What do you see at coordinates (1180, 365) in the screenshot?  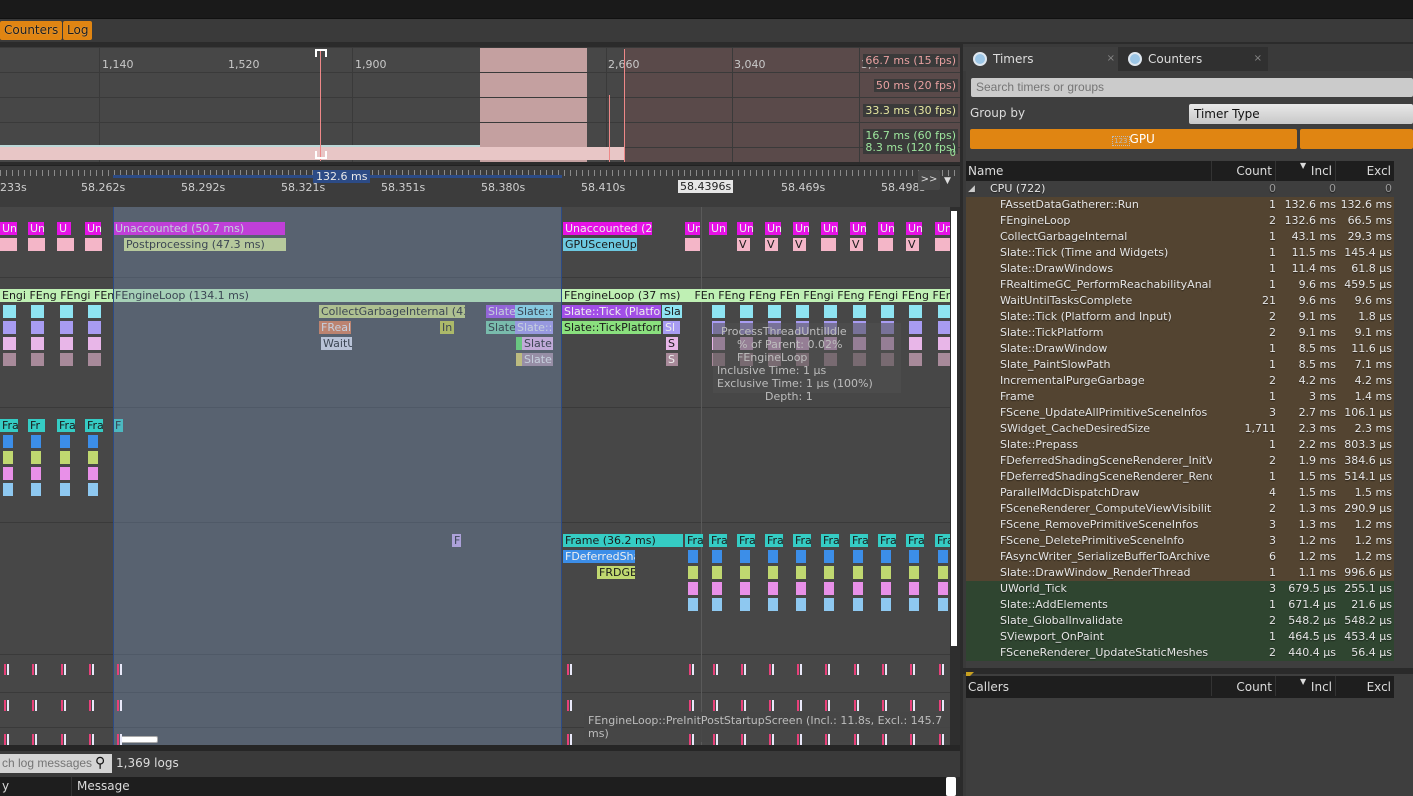 I see `timer-row: Slate_PaintSlowPath 1 8.5 ms 7.1 ms` at bounding box center [1180, 365].